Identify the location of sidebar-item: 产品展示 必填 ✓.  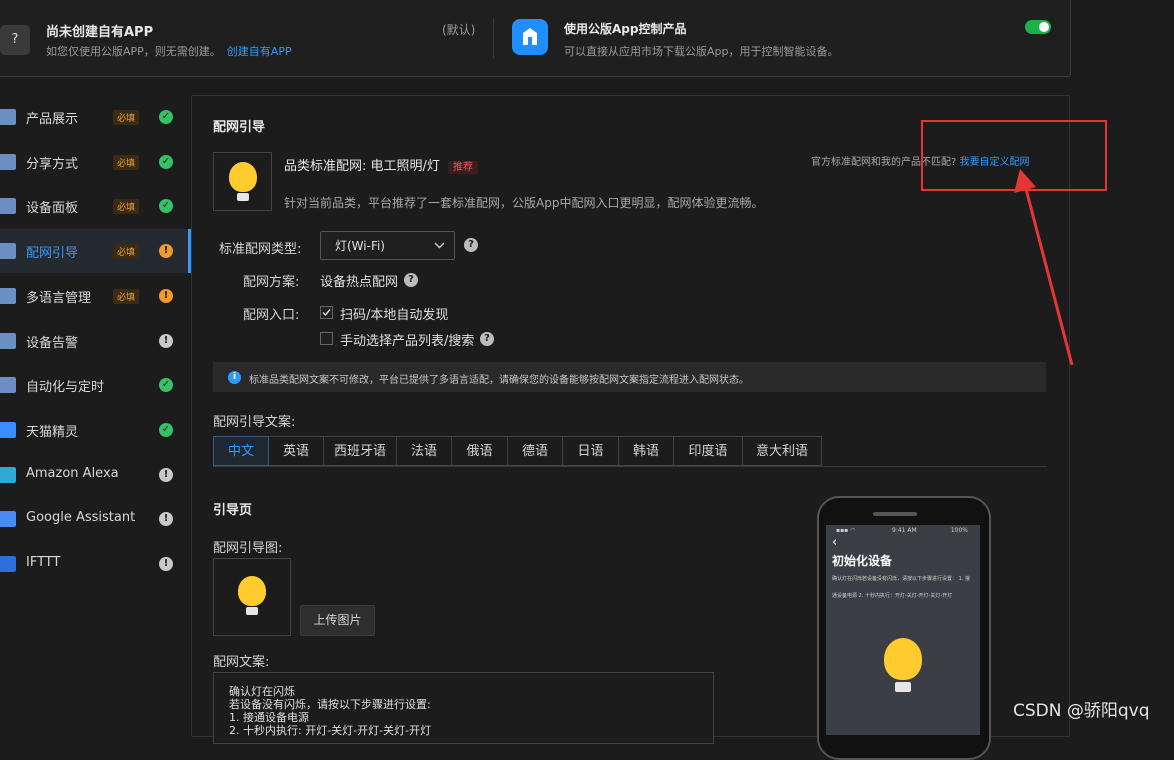
(95, 117).